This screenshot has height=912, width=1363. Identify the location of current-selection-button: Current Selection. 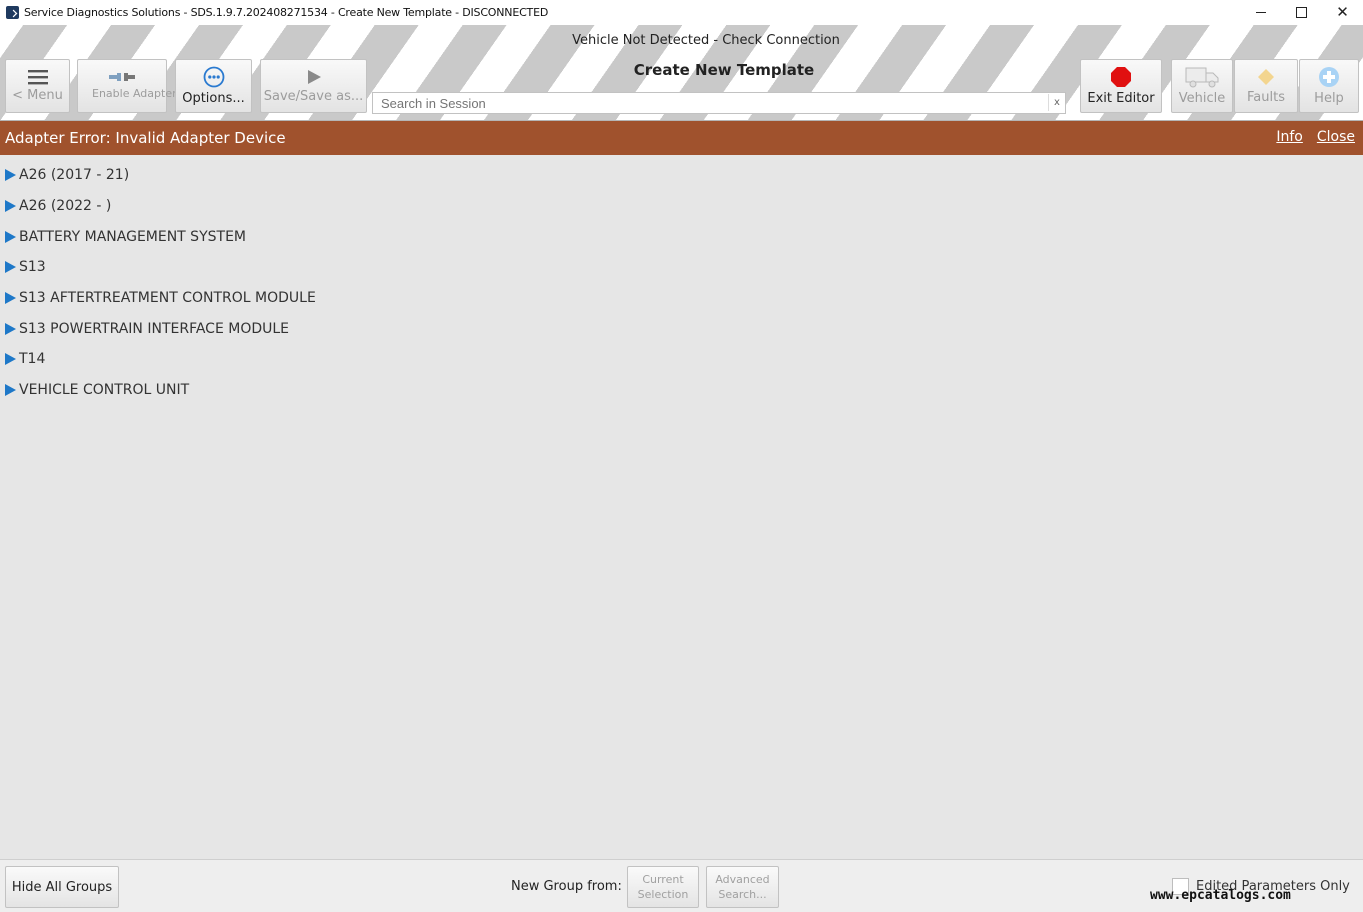
(663, 887).